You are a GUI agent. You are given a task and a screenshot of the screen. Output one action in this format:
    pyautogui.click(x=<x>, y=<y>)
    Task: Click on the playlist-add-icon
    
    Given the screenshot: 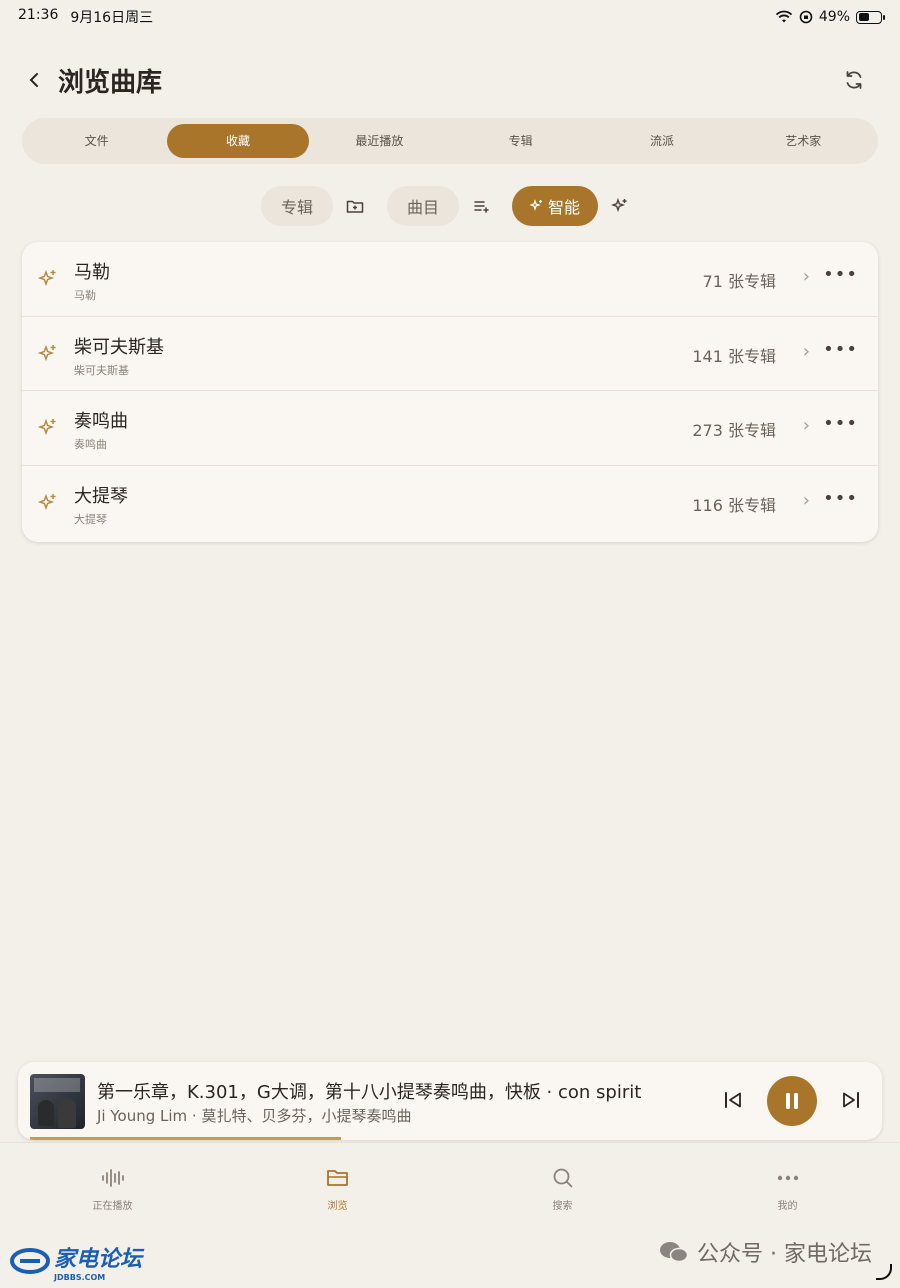 What is the action you would take?
    pyautogui.click(x=482, y=206)
    